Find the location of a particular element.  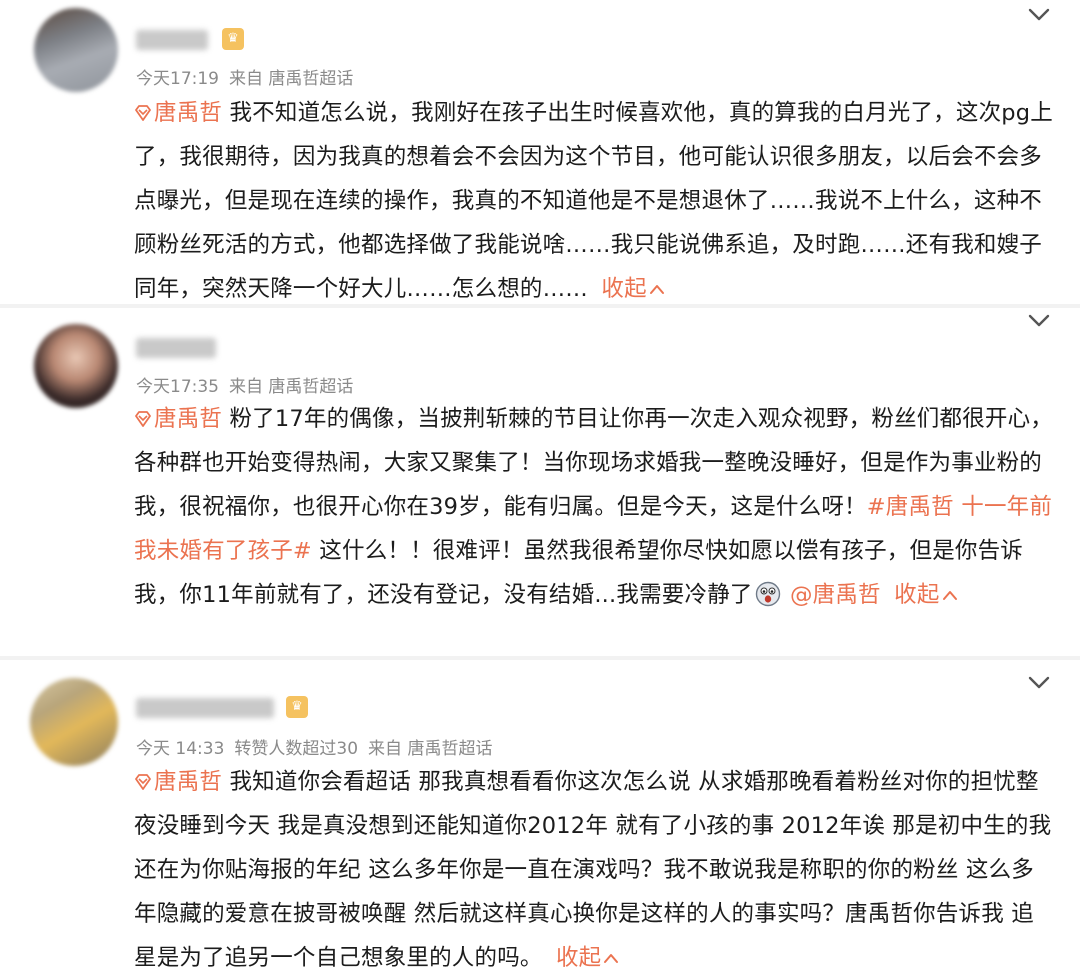

shocked-face-icon is located at coordinates (767, 594).